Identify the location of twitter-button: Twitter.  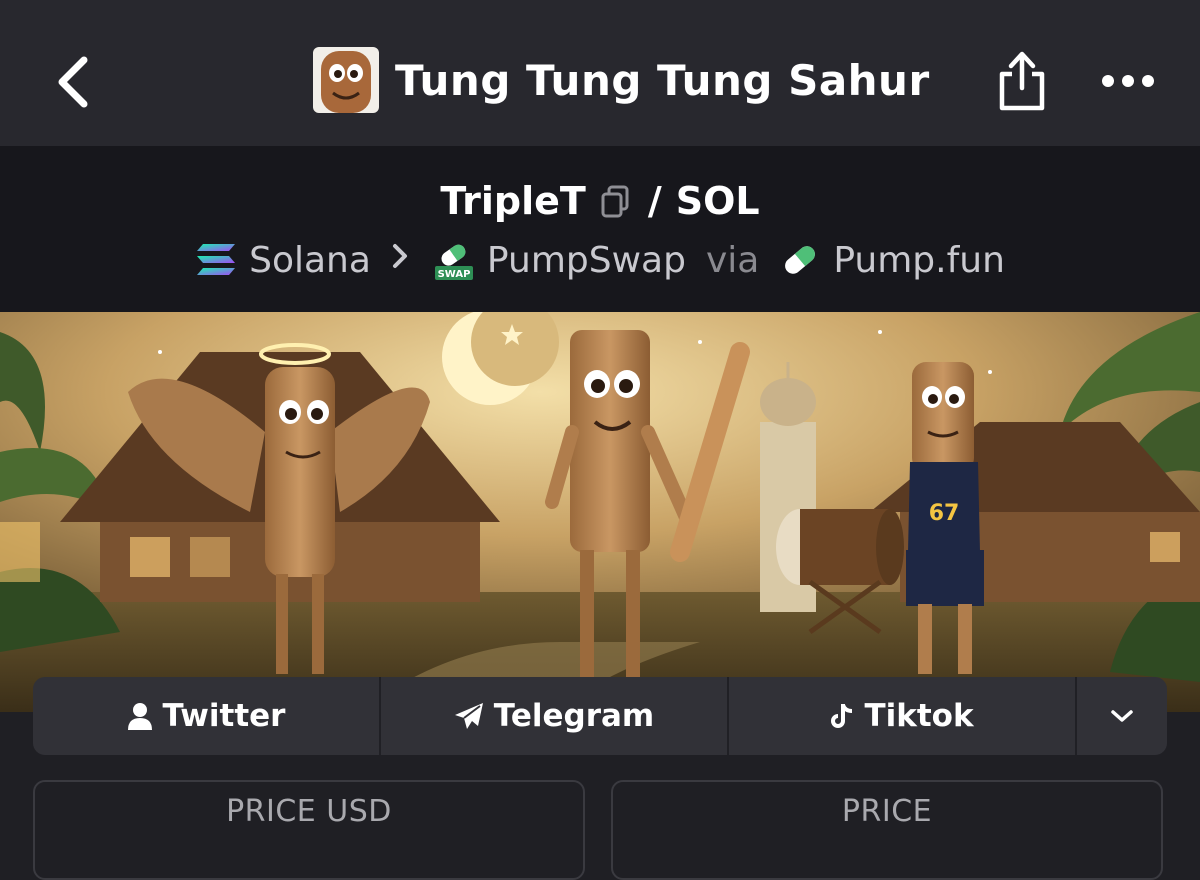
(207, 716).